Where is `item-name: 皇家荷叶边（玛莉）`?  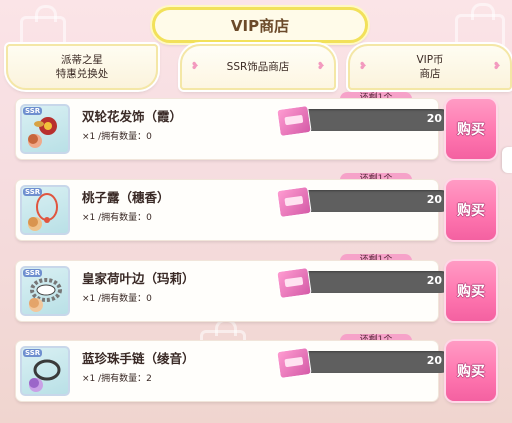
item-name: 皇家荷叶边（玛莉） is located at coordinates (138, 278).